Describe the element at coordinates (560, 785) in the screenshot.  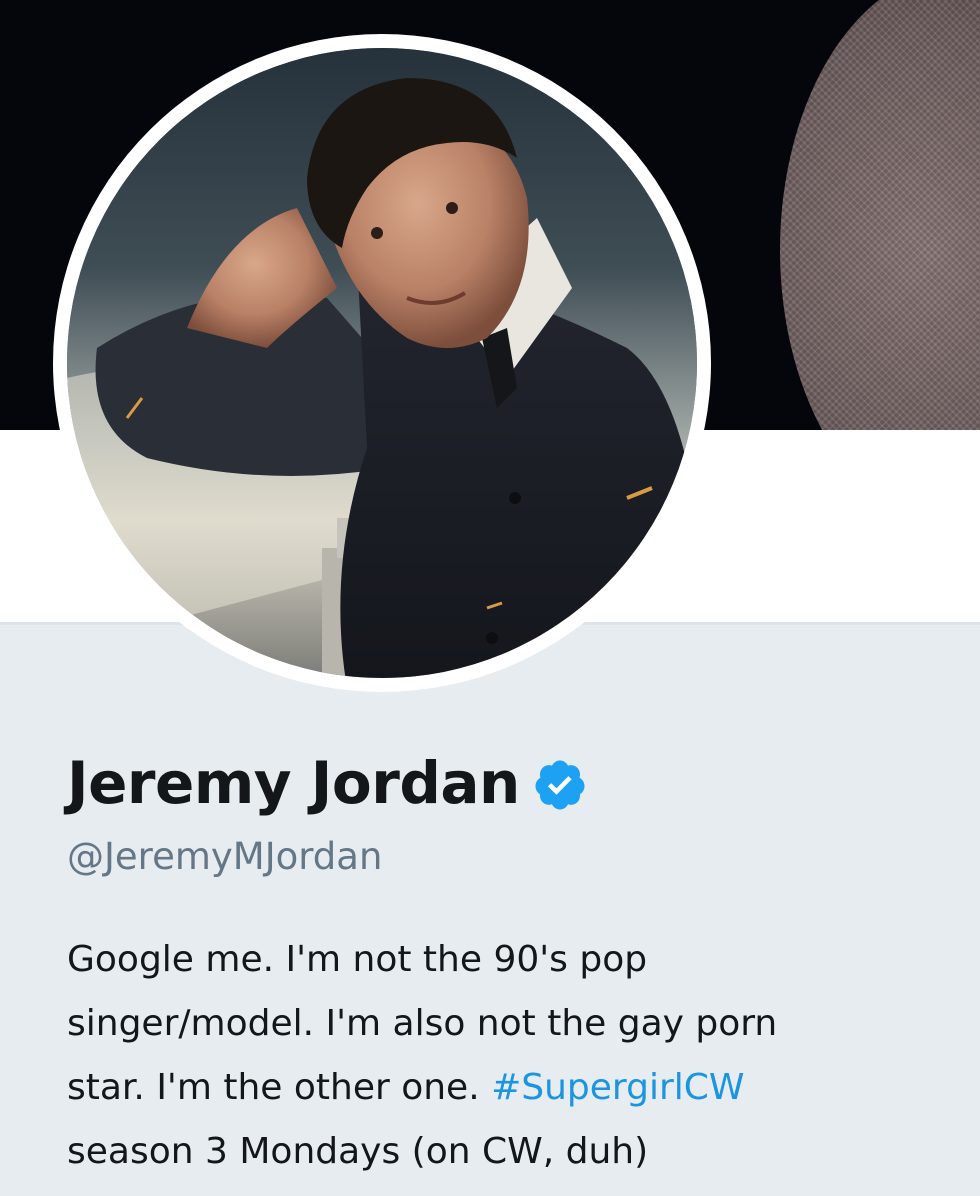
I see `verified-badge-icon` at that location.